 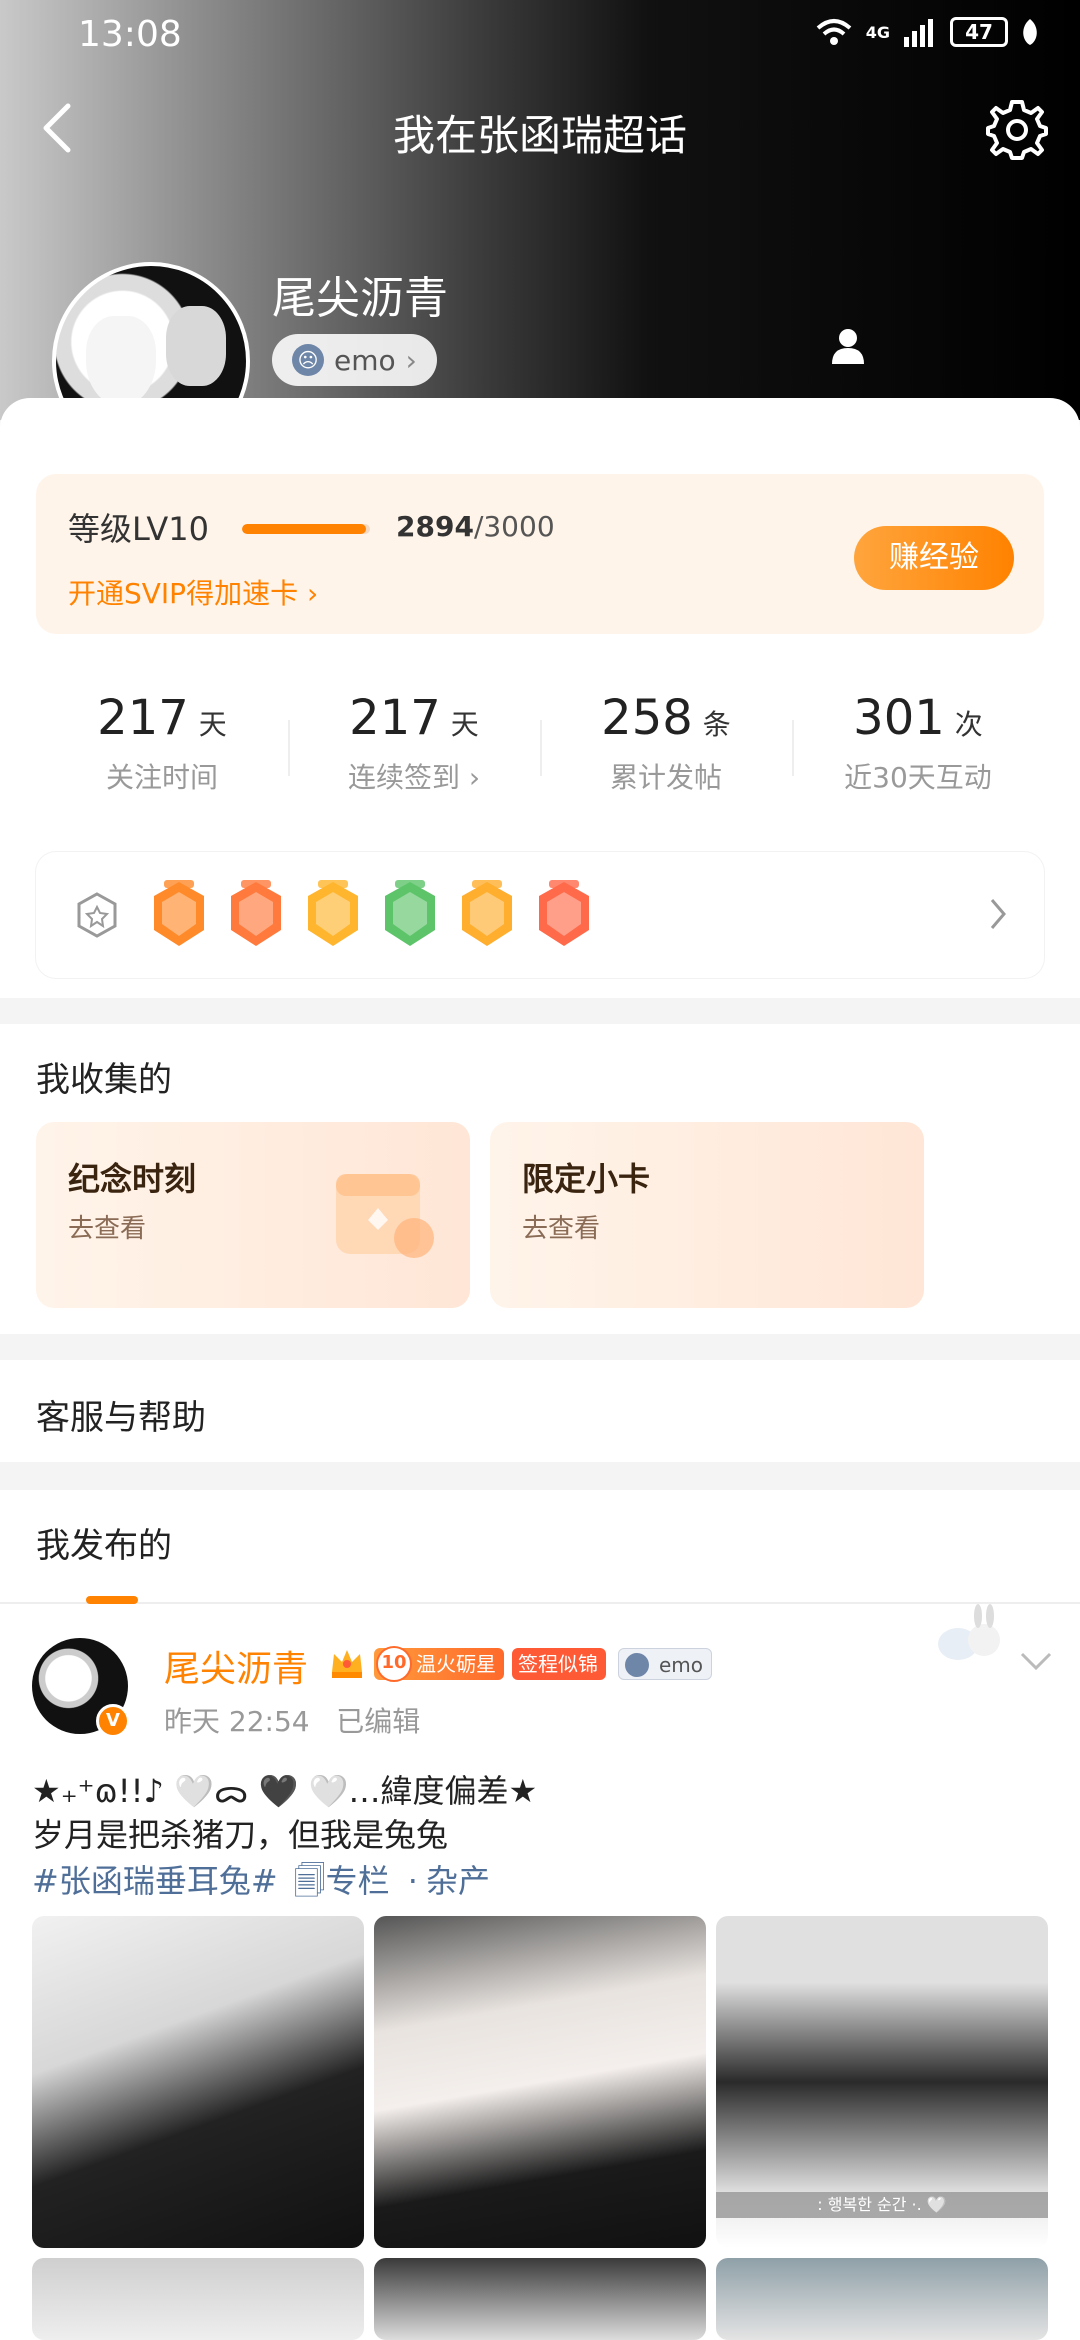 What do you see at coordinates (104, 1080) in the screenshot?
I see `collection-title: 我收集的` at bounding box center [104, 1080].